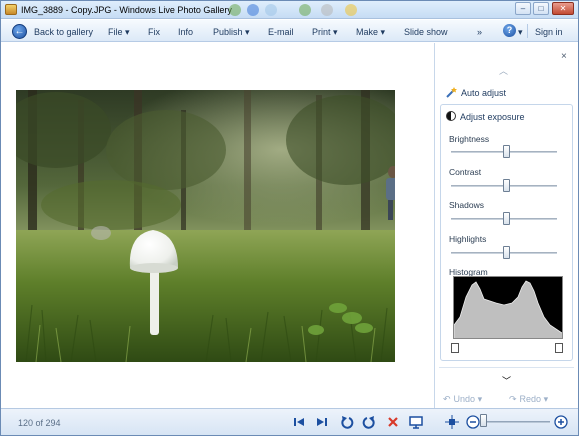  I want to click on make-menu-label: Make, so click(367, 32).